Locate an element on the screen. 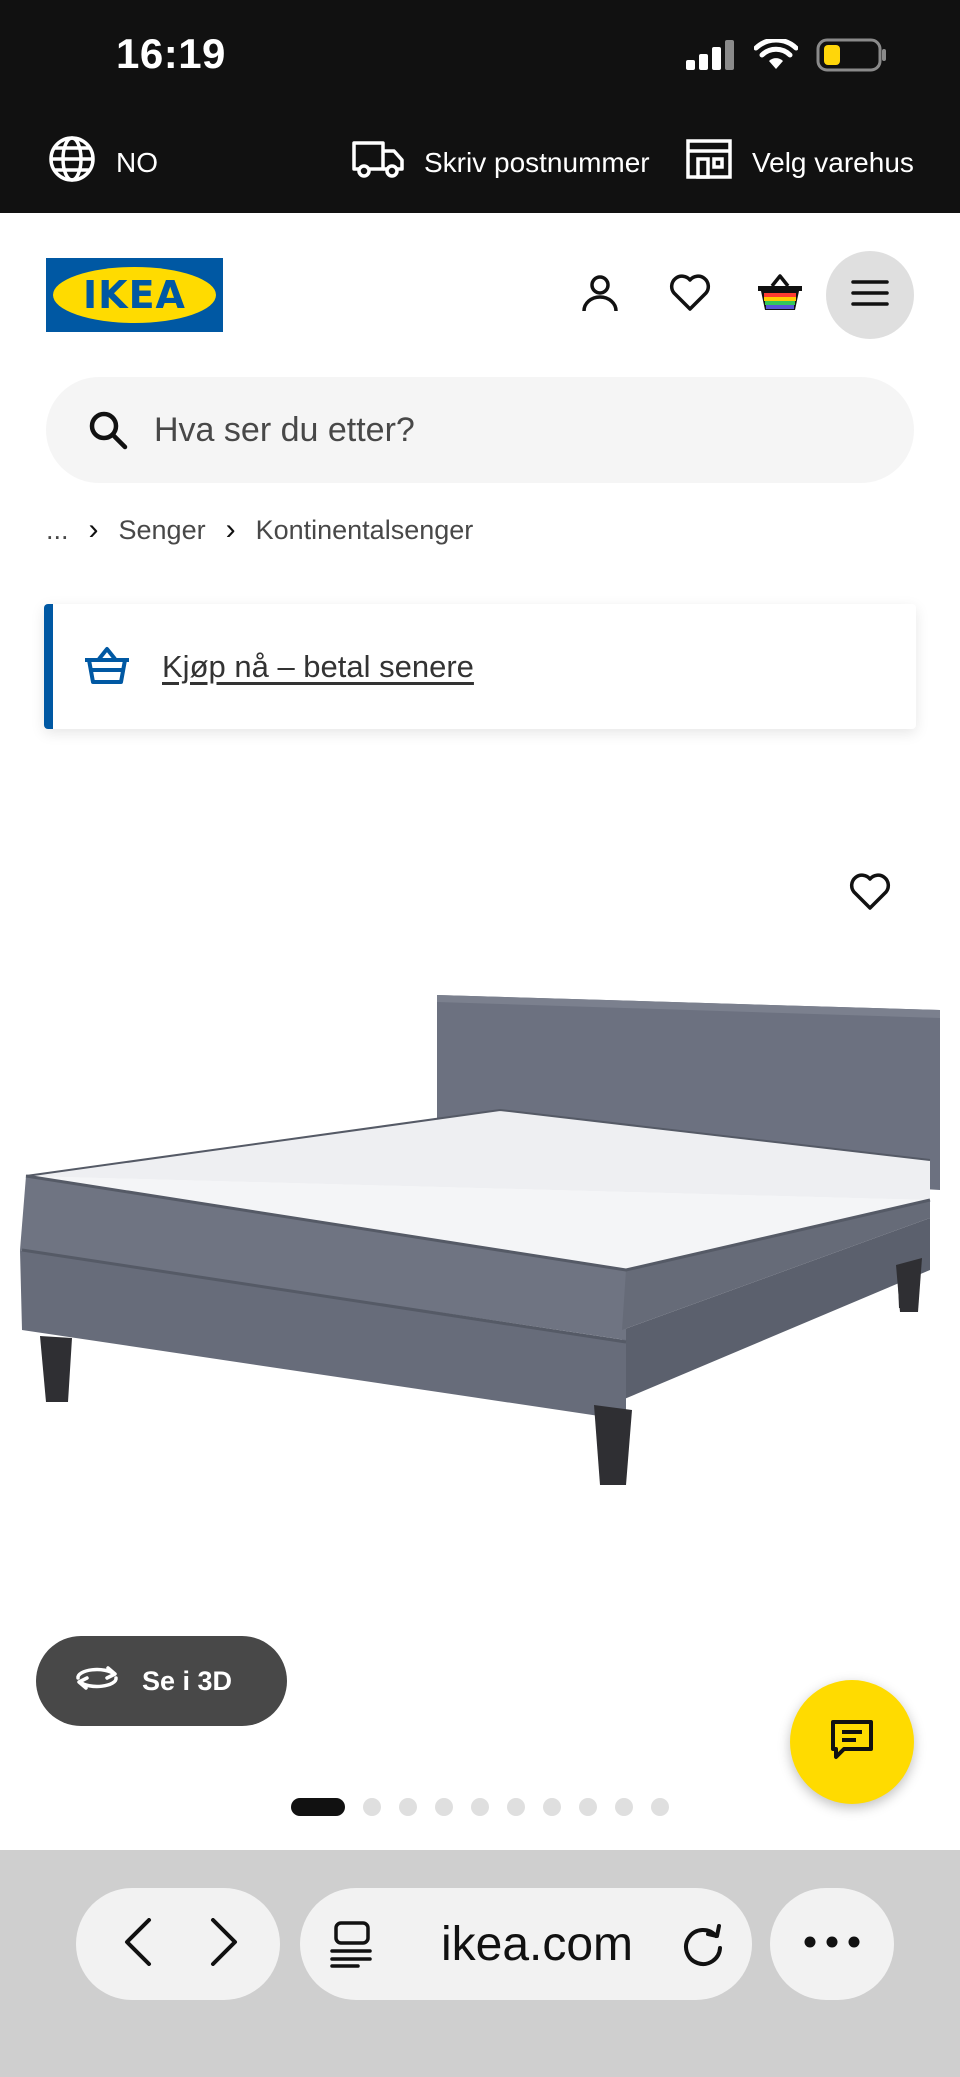 The height and width of the screenshot is (2077, 960). store-label: Velg varehus is located at coordinates (833, 162).